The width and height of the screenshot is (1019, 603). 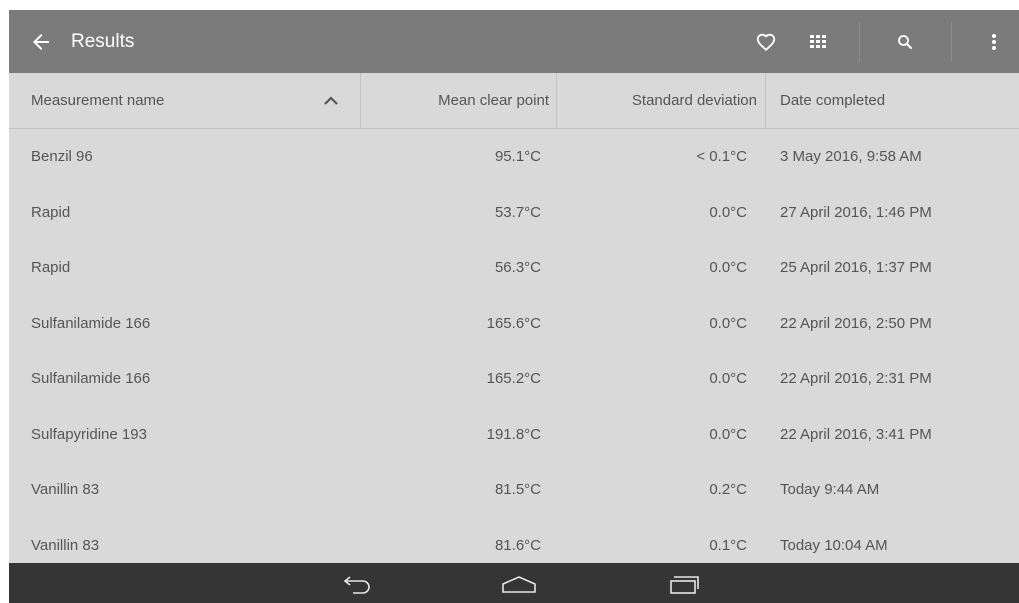 What do you see at coordinates (103, 41) in the screenshot?
I see `page-title: Results` at bounding box center [103, 41].